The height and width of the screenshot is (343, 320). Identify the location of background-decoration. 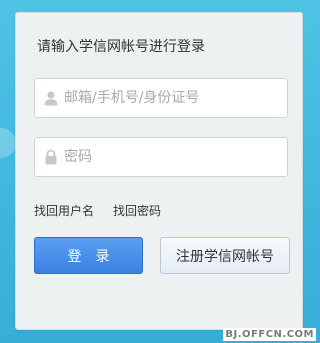
(8, 143).